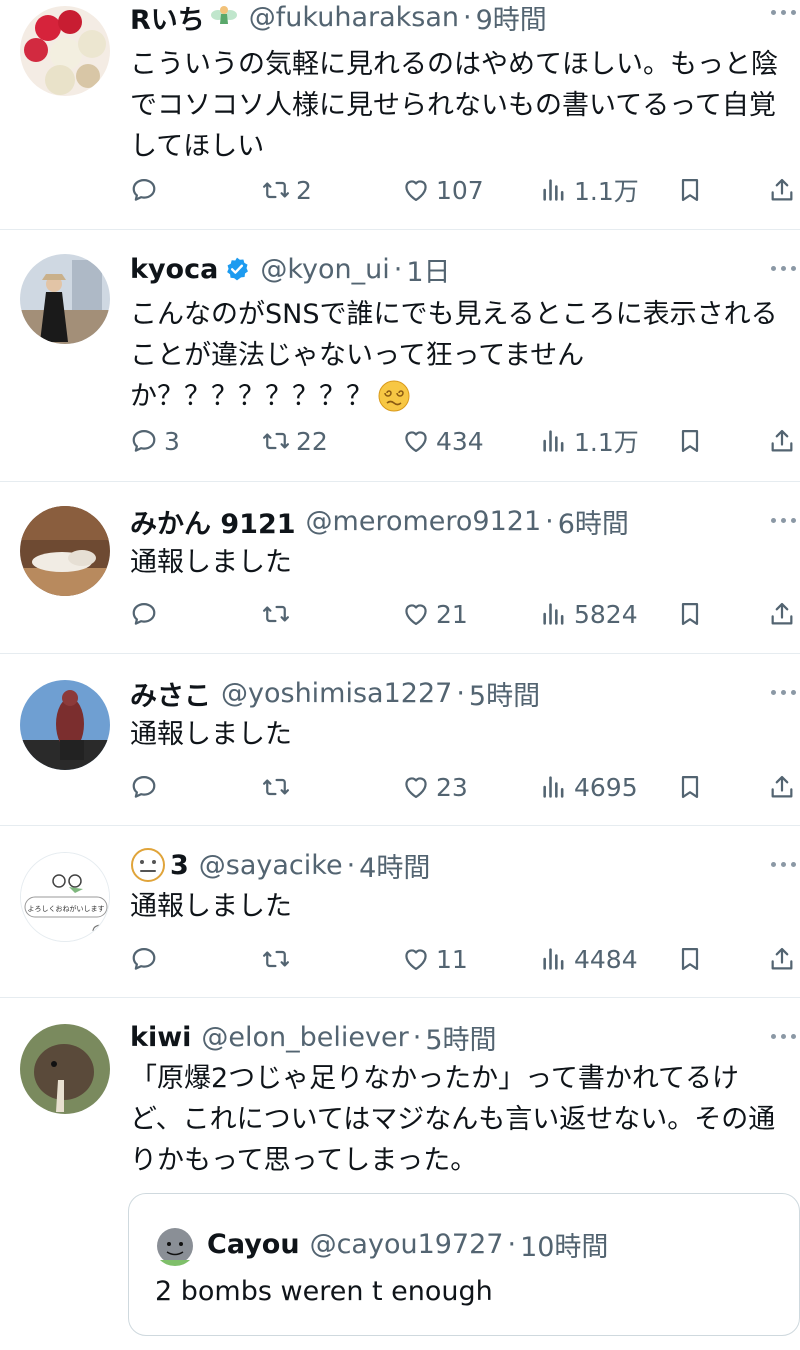 This screenshot has width=800, height=1350. I want to click on display-name: kiwi, so click(160, 1037).